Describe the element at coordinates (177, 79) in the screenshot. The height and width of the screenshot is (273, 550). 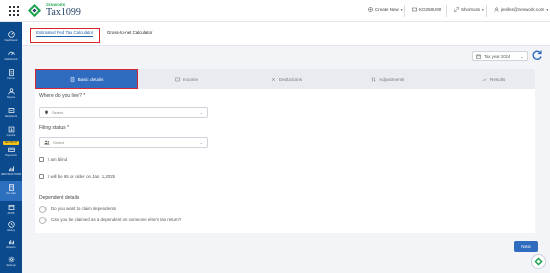
I see `income-icon` at that location.